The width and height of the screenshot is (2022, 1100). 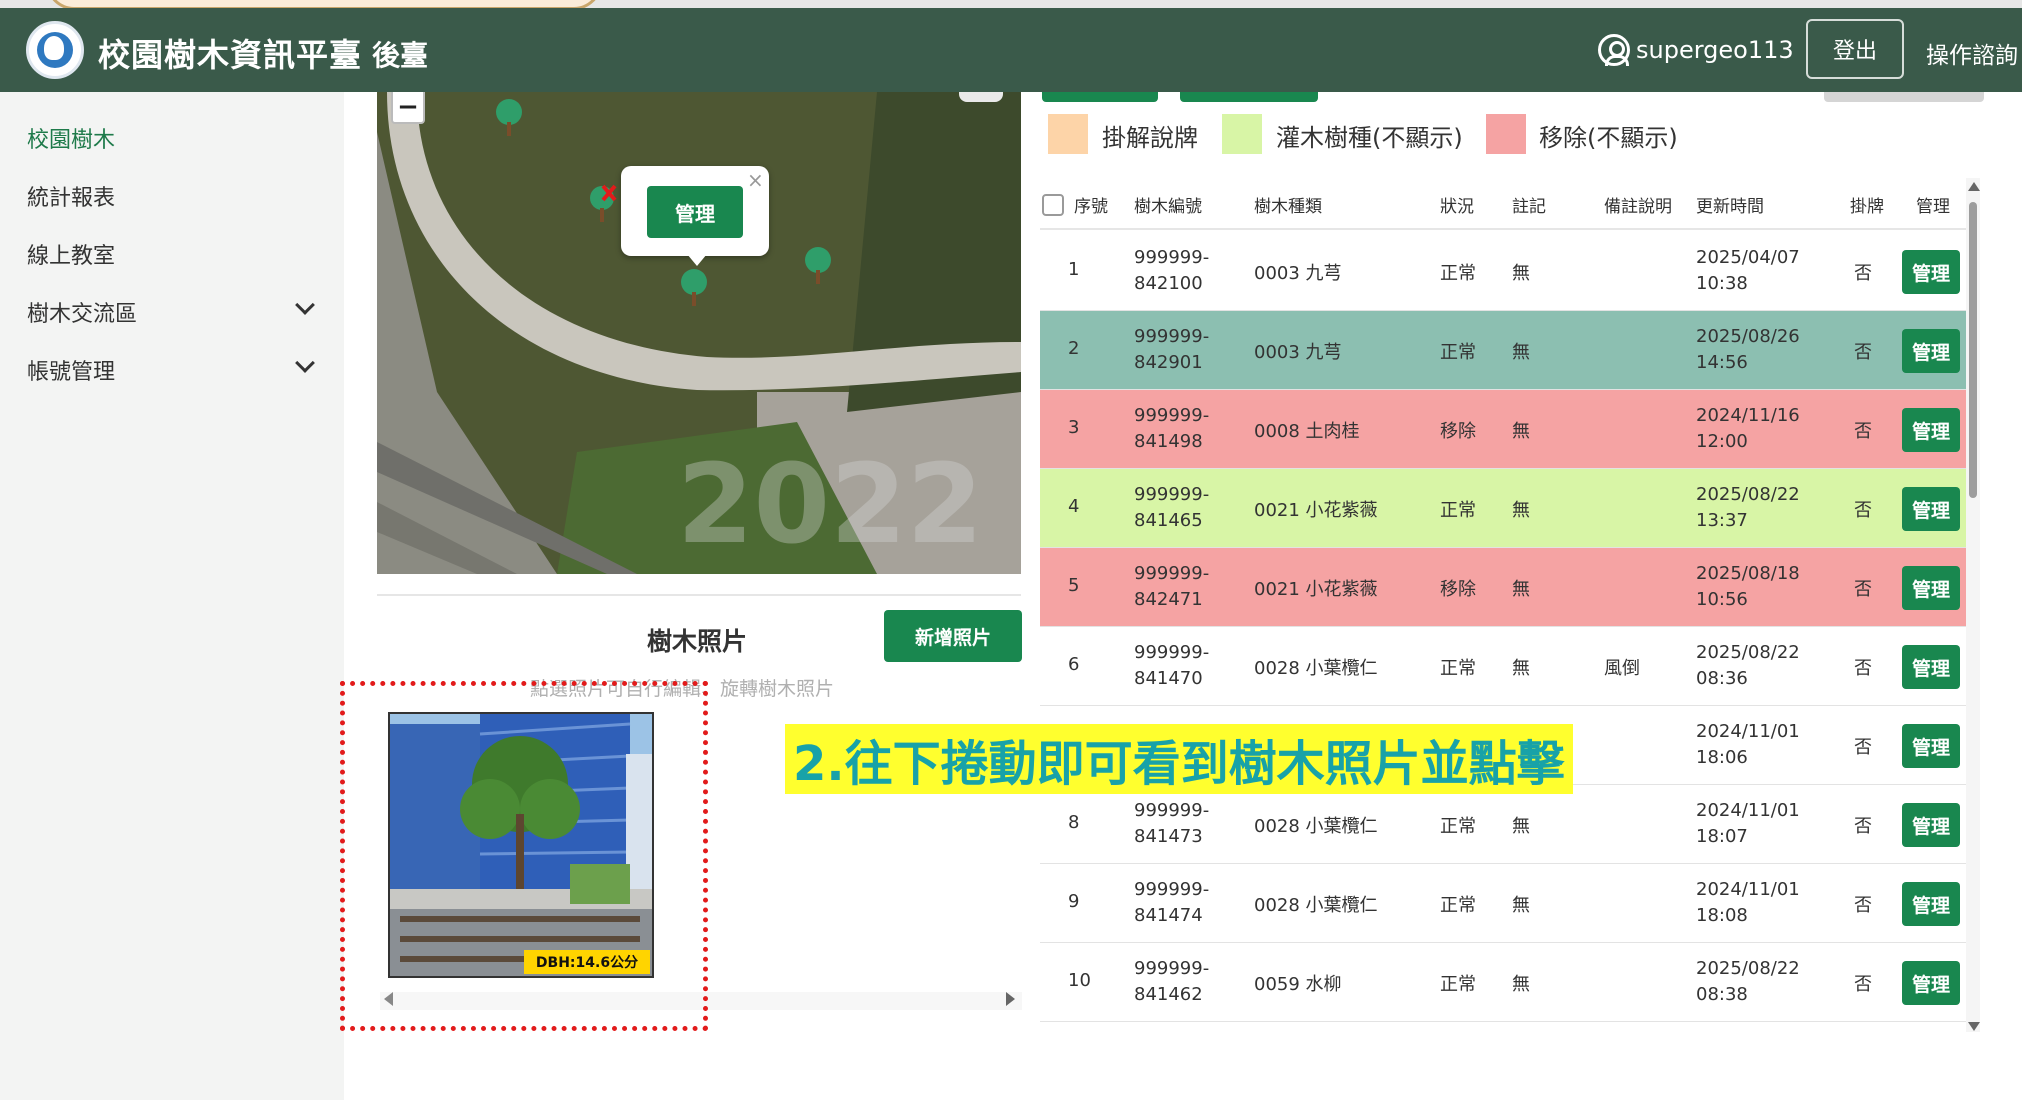 What do you see at coordinates (1457, 207) in the screenshot?
I see `col-header-status: 狀況` at bounding box center [1457, 207].